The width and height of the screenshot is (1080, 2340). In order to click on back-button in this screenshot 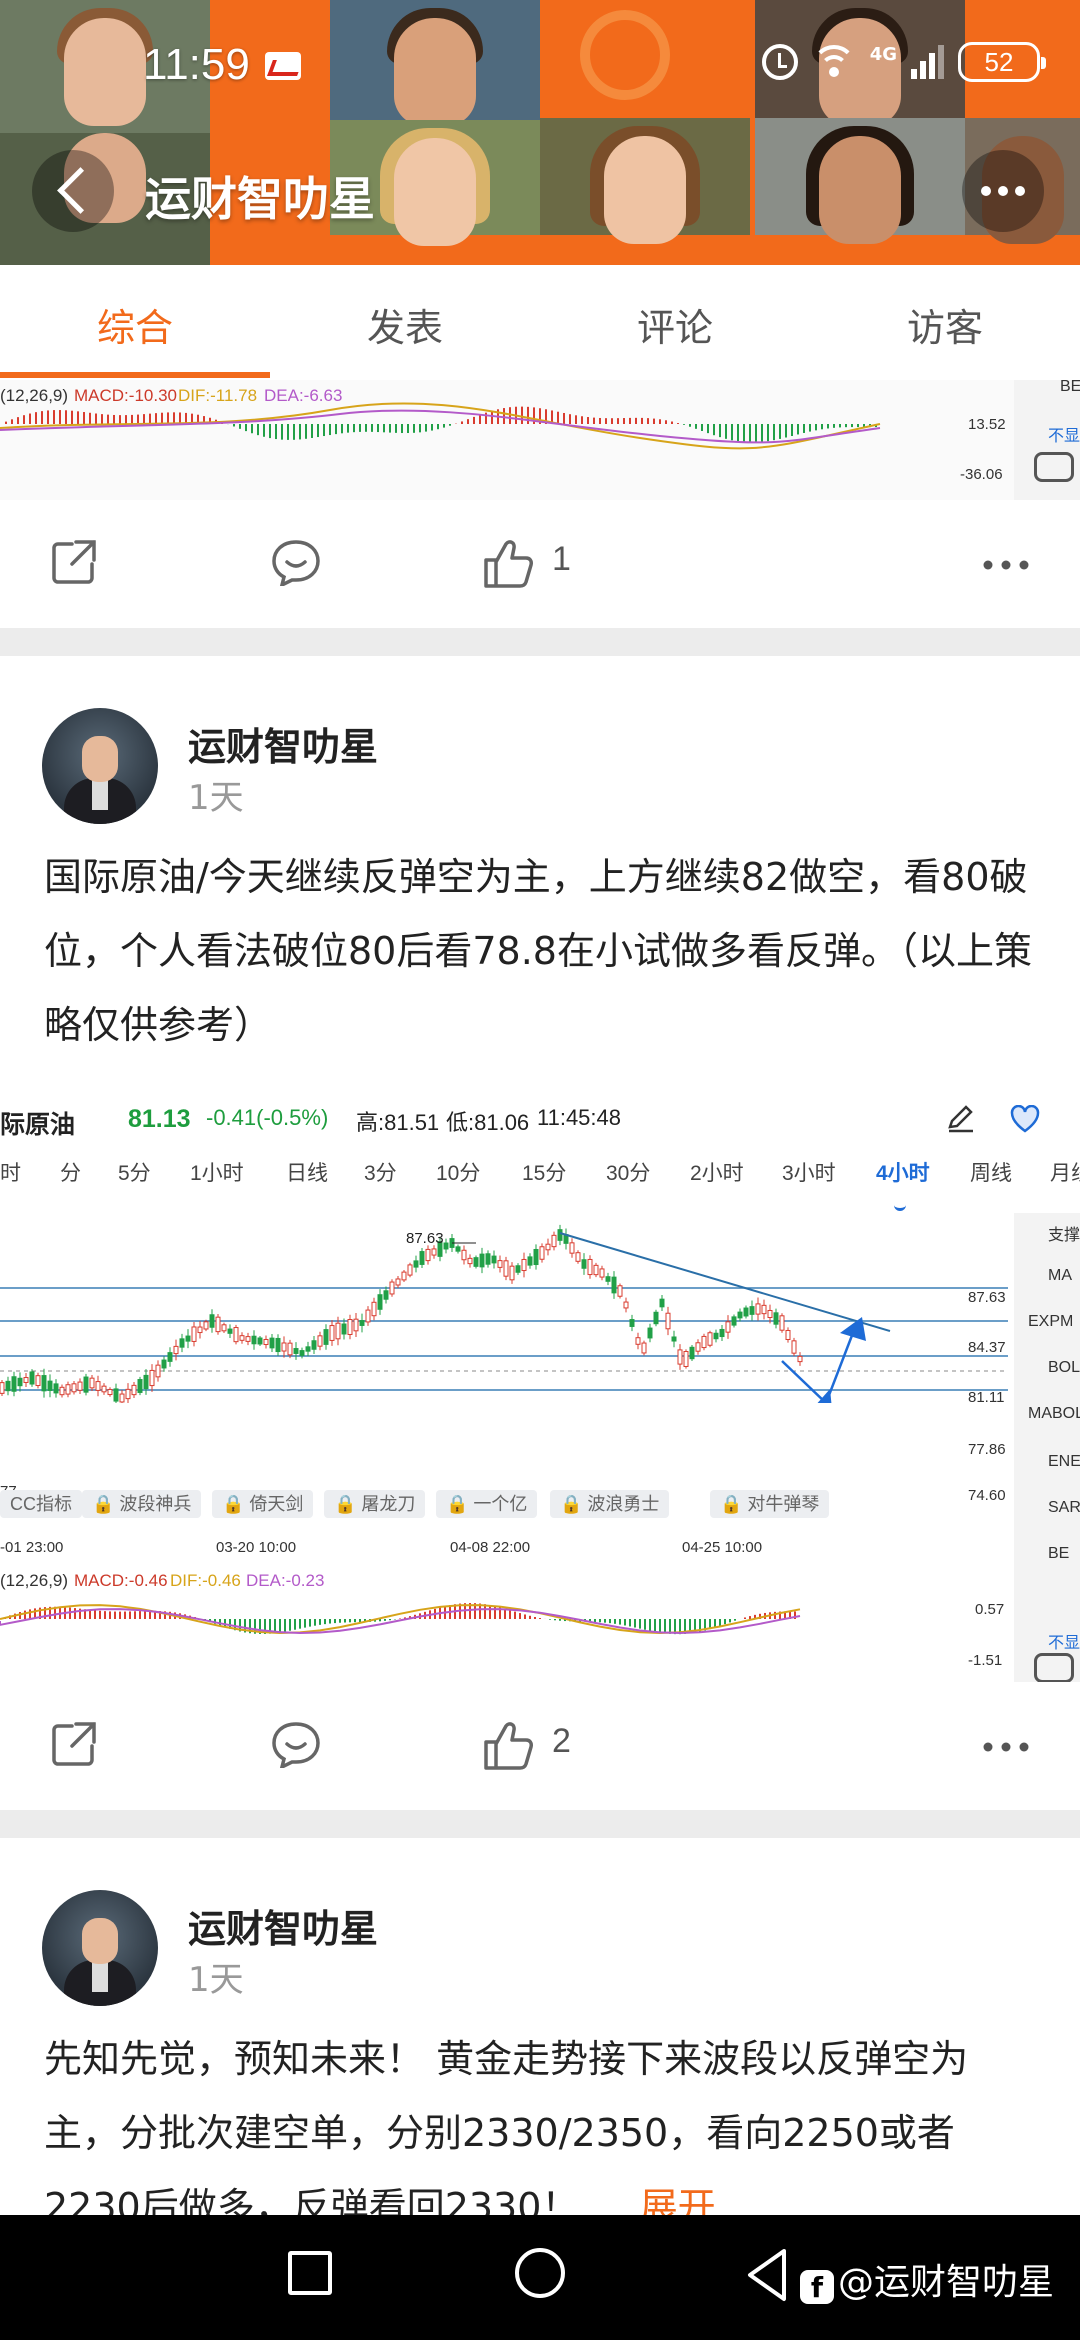, I will do `click(73, 191)`.